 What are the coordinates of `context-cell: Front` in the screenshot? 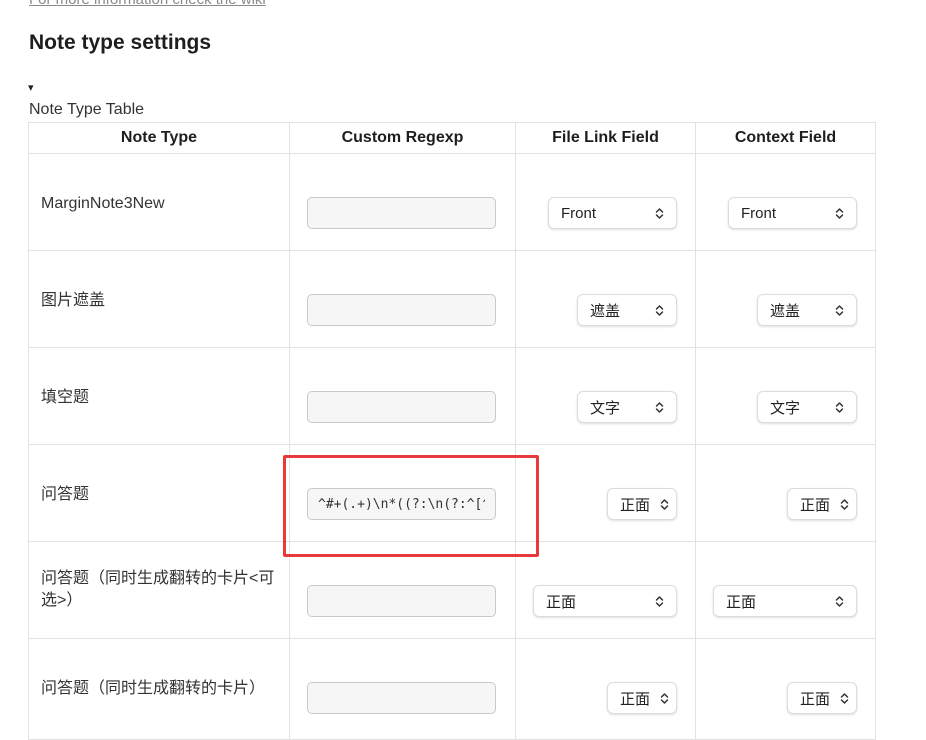 It's located at (785, 202).